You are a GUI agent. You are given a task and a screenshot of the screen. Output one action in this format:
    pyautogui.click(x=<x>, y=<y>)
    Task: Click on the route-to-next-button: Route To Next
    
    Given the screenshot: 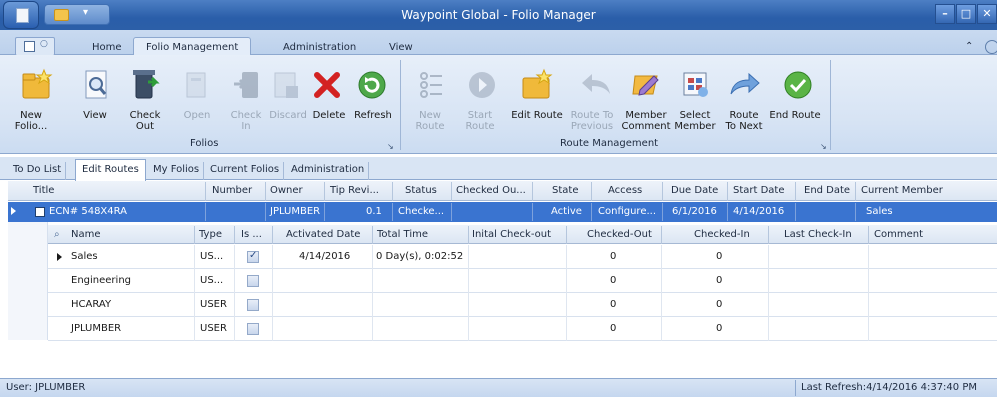 What is the action you would take?
    pyautogui.click(x=744, y=121)
    